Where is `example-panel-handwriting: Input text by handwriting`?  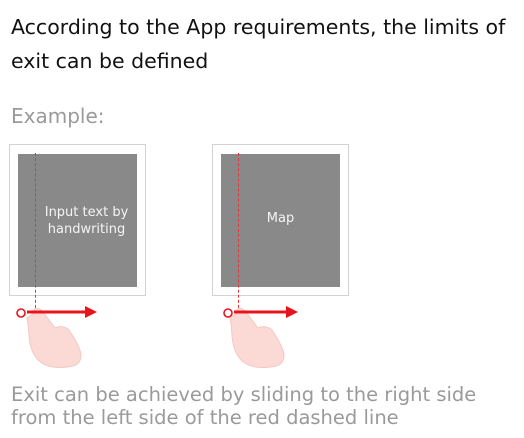
example-panel-handwriting: Input text by handwriting is located at coordinates (77, 228).